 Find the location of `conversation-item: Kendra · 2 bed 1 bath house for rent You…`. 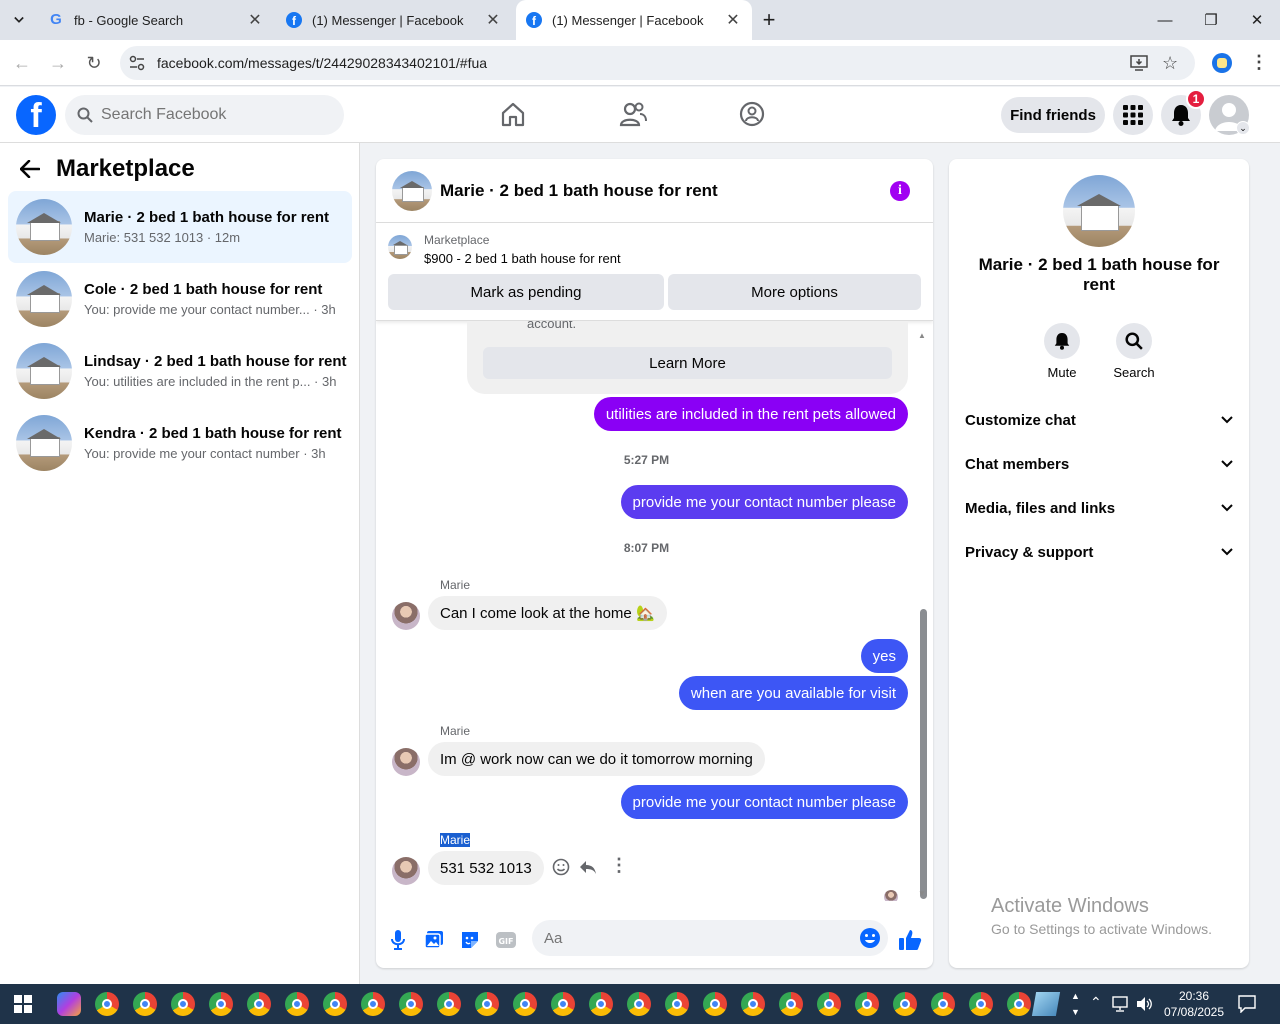

conversation-item: Kendra · 2 bed 1 bath house for rent You… is located at coordinates (180, 443).